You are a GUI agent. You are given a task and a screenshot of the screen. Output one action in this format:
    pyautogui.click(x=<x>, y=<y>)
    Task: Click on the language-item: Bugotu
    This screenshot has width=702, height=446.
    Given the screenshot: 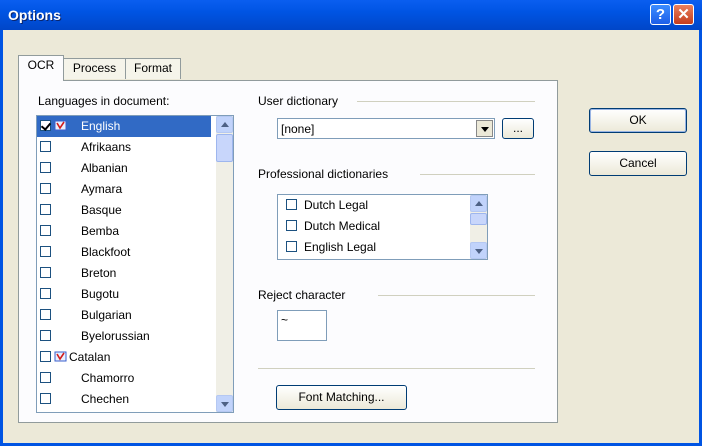 What is the action you would take?
    pyautogui.click(x=124, y=294)
    